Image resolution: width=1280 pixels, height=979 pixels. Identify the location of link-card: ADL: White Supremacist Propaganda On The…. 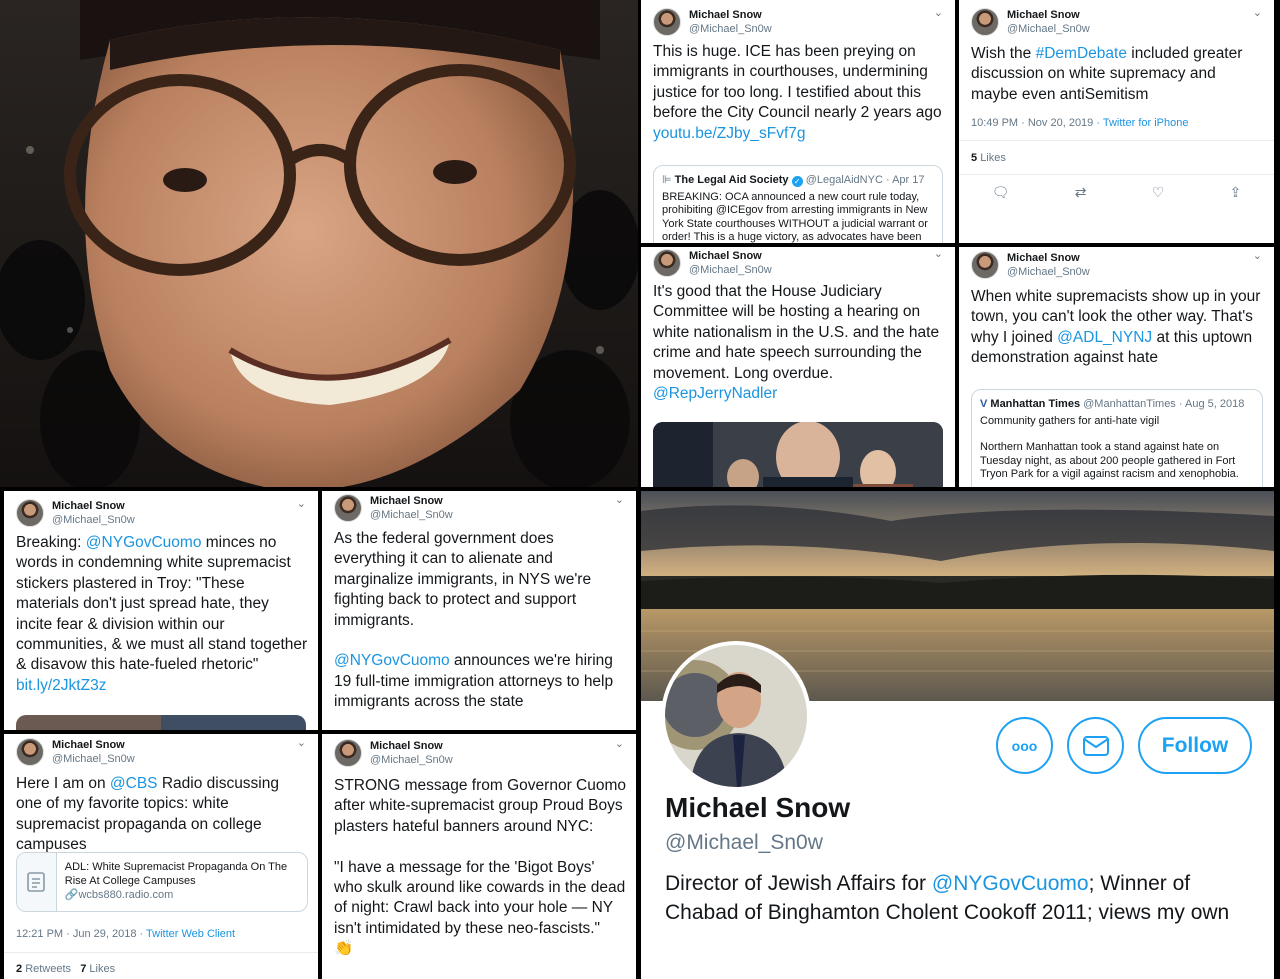
(162, 882).